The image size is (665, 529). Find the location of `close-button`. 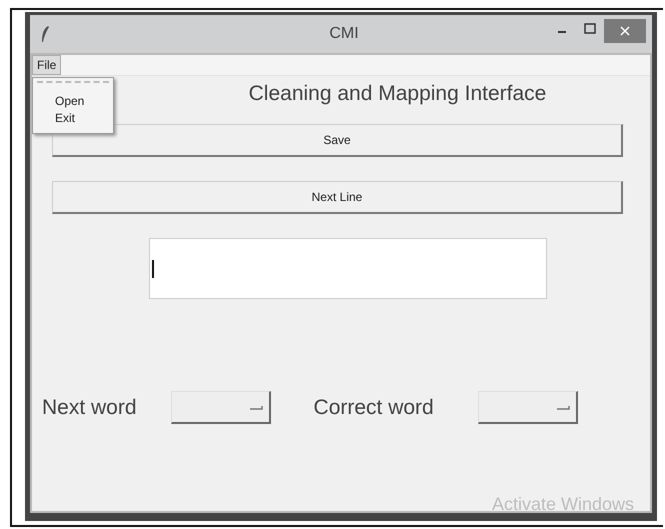

close-button is located at coordinates (625, 31).